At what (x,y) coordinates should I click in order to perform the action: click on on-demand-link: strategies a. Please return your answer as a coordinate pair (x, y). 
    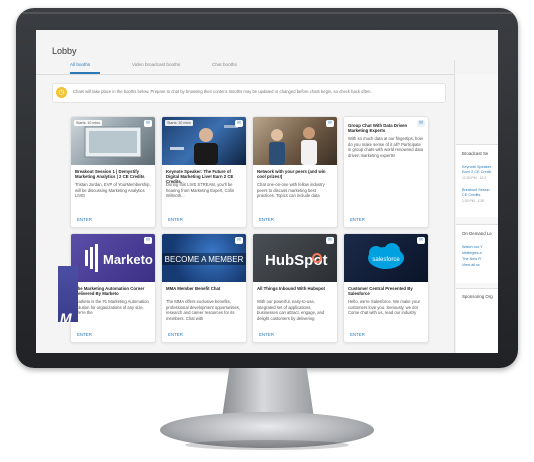
    Looking at the image, I should click on (472, 253).